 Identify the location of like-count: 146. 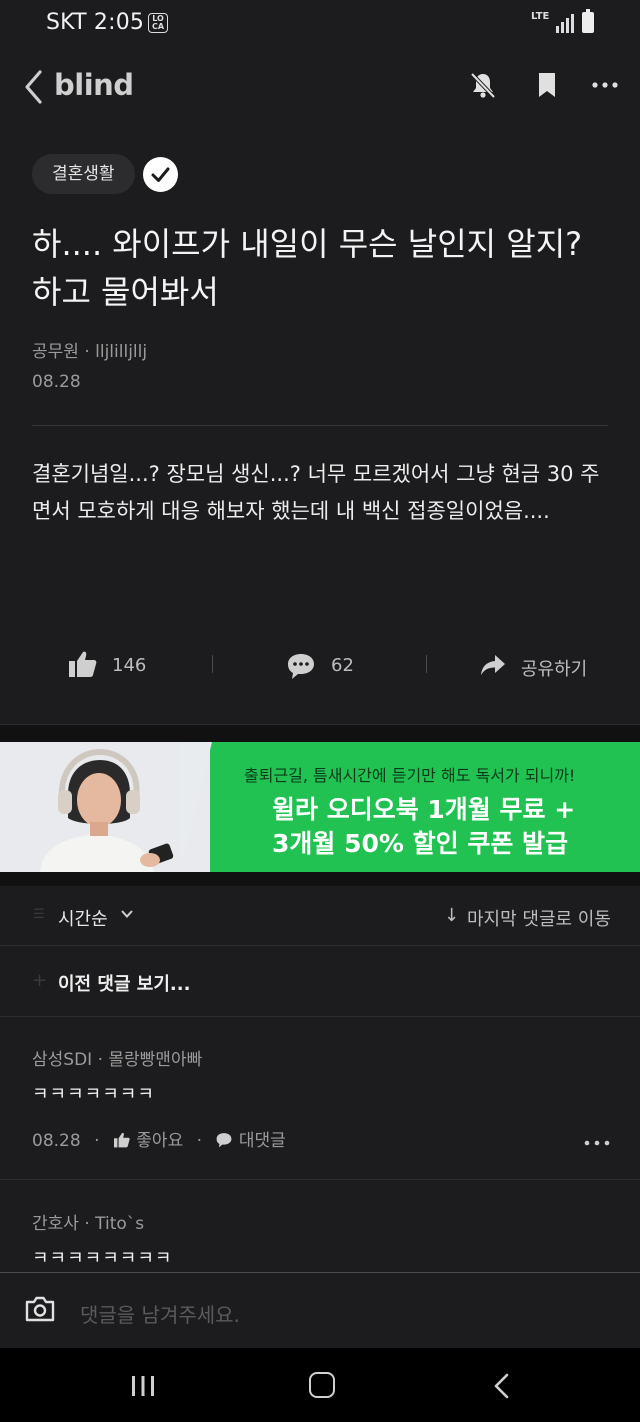
(129, 665).